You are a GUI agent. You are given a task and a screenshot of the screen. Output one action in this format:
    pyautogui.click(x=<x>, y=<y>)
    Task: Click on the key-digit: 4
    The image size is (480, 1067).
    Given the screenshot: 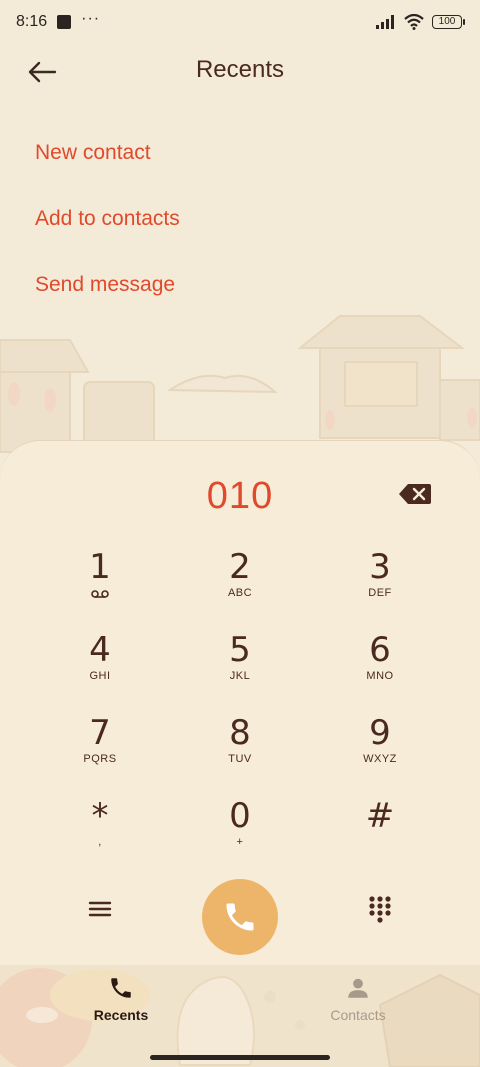 What is the action you would take?
    pyautogui.click(x=100, y=650)
    